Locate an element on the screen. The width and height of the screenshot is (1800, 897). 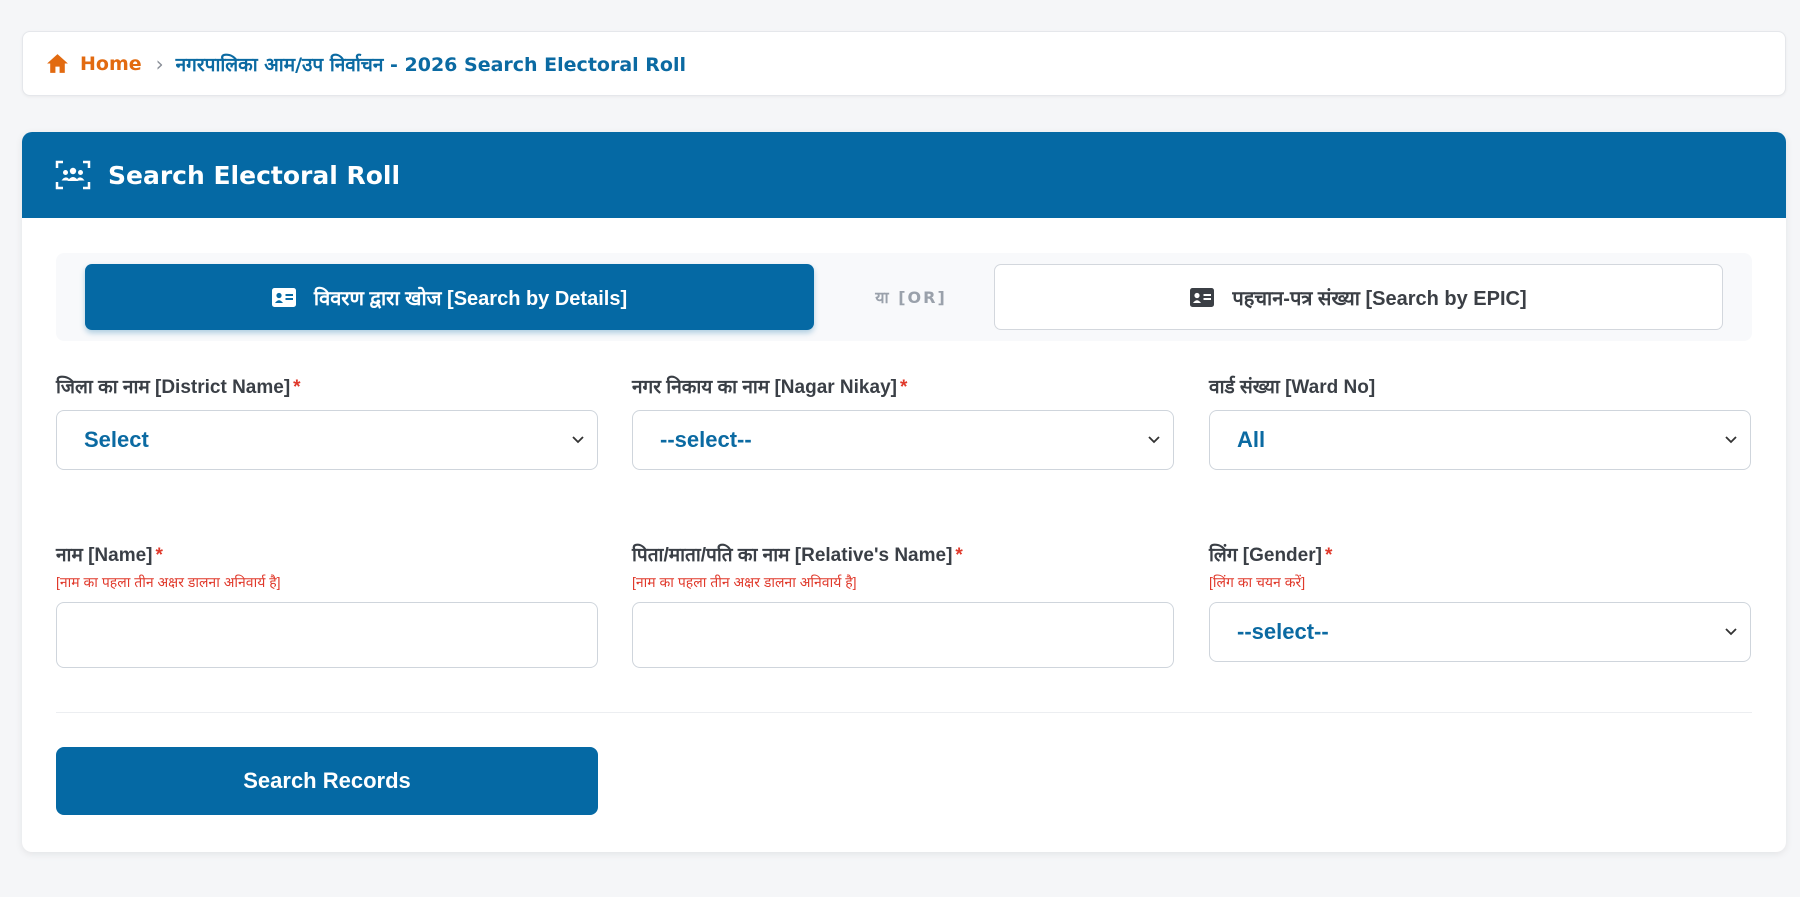
nagar-nikay-select: --select-- is located at coordinates (903, 440).